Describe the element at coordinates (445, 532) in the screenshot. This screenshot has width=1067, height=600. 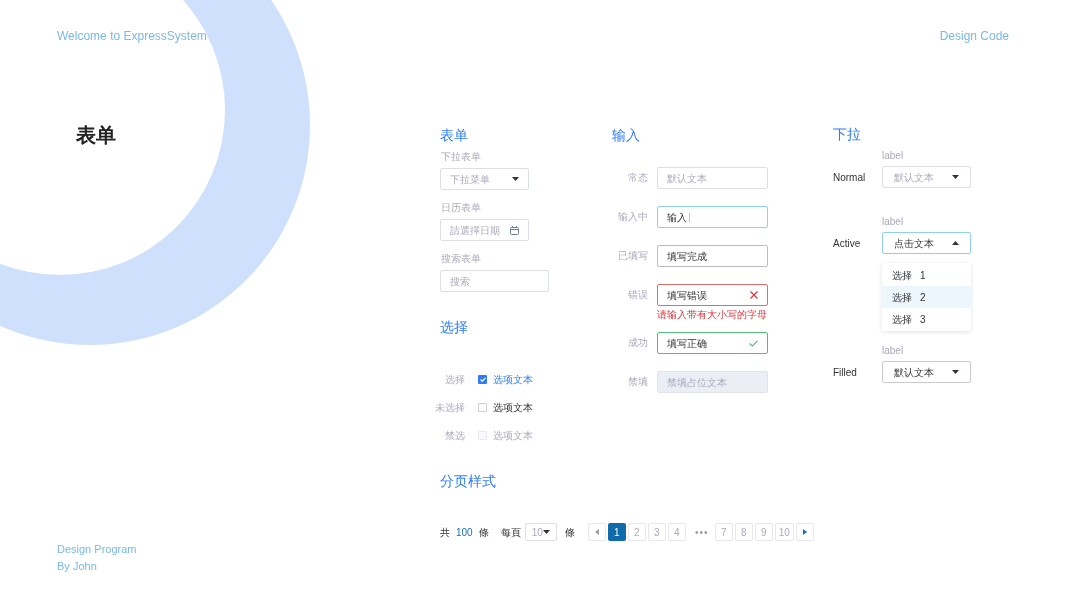
I see `total-label: 共` at that location.